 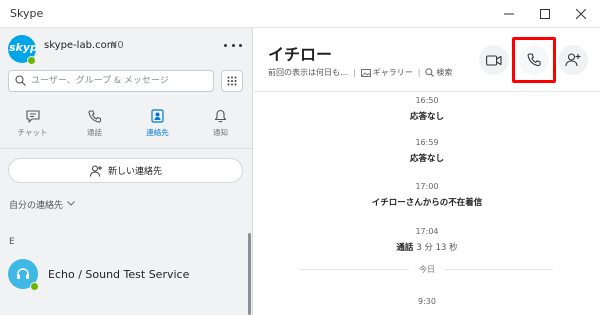 What do you see at coordinates (157, 125) in the screenshot?
I see `tab-contacts: 連絡先` at bounding box center [157, 125].